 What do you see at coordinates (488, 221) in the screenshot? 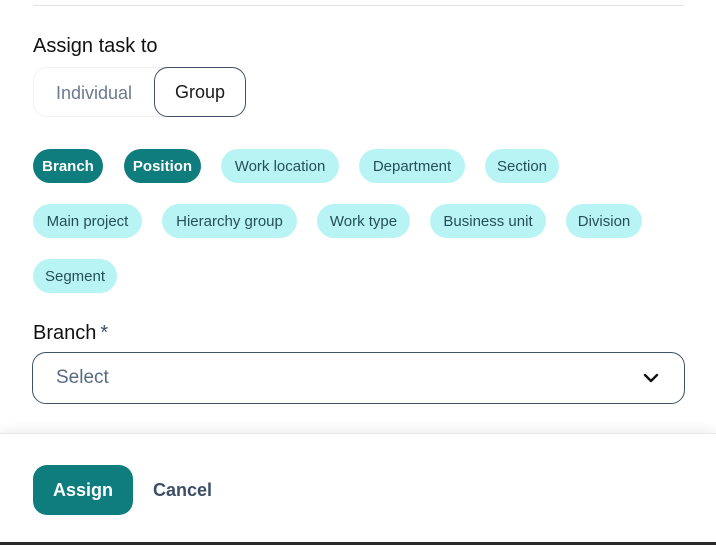
I see `chip-business-unit: Business unit` at bounding box center [488, 221].